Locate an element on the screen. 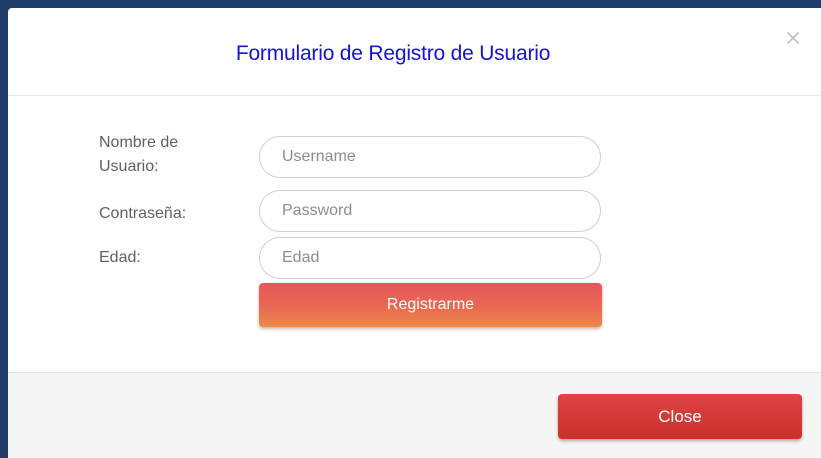 Image resolution: width=821 pixels, height=458 pixels. username-label: Nombre de Usuario: is located at coordinates (138, 155).